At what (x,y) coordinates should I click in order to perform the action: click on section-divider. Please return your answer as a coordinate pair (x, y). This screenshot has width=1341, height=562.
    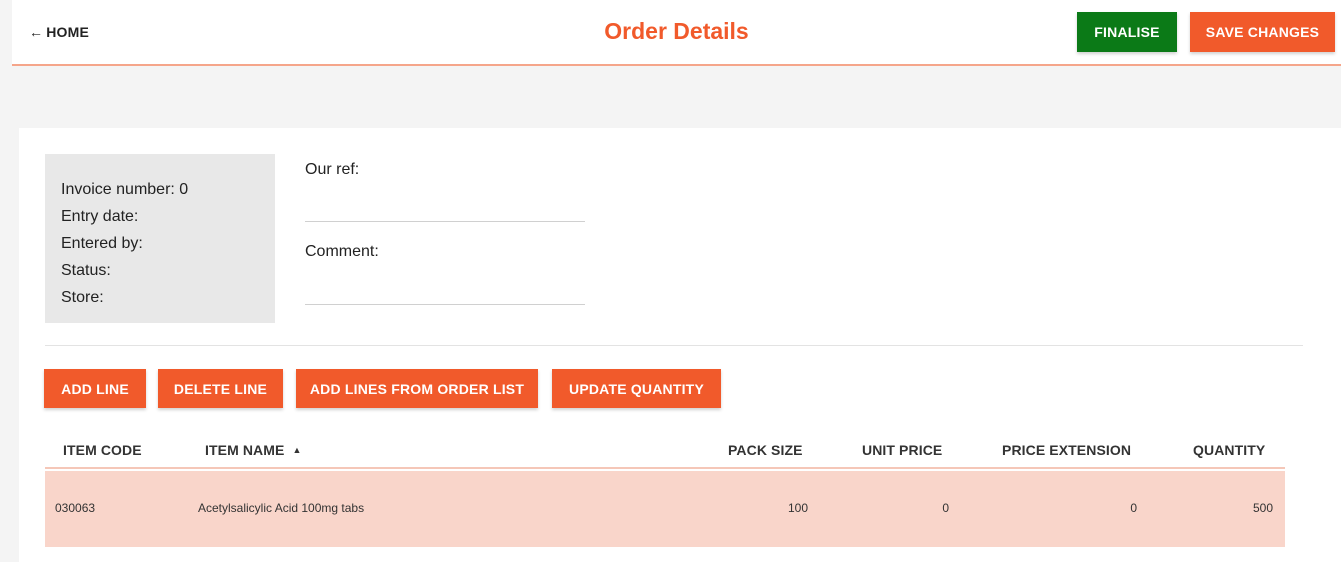
    Looking at the image, I should click on (674, 345).